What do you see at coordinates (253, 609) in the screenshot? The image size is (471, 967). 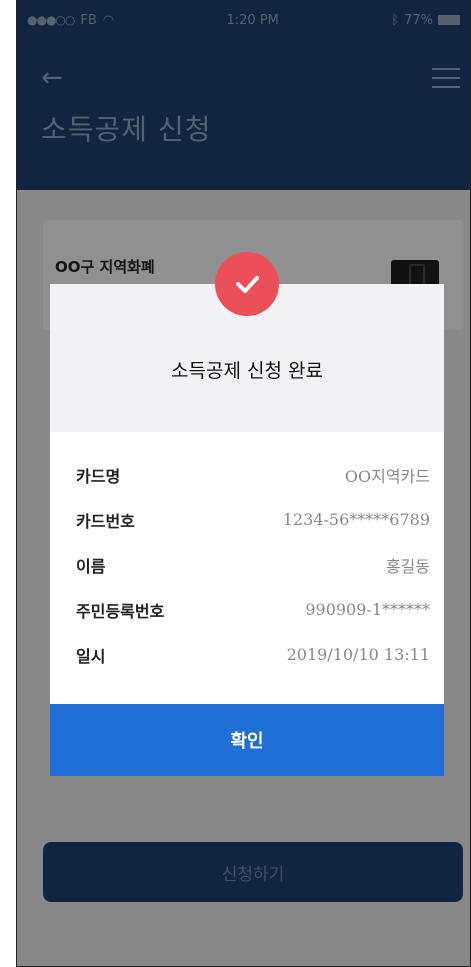 I see `info-row-resident-number: 주민등록번호 990909-1******` at bounding box center [253, 609].